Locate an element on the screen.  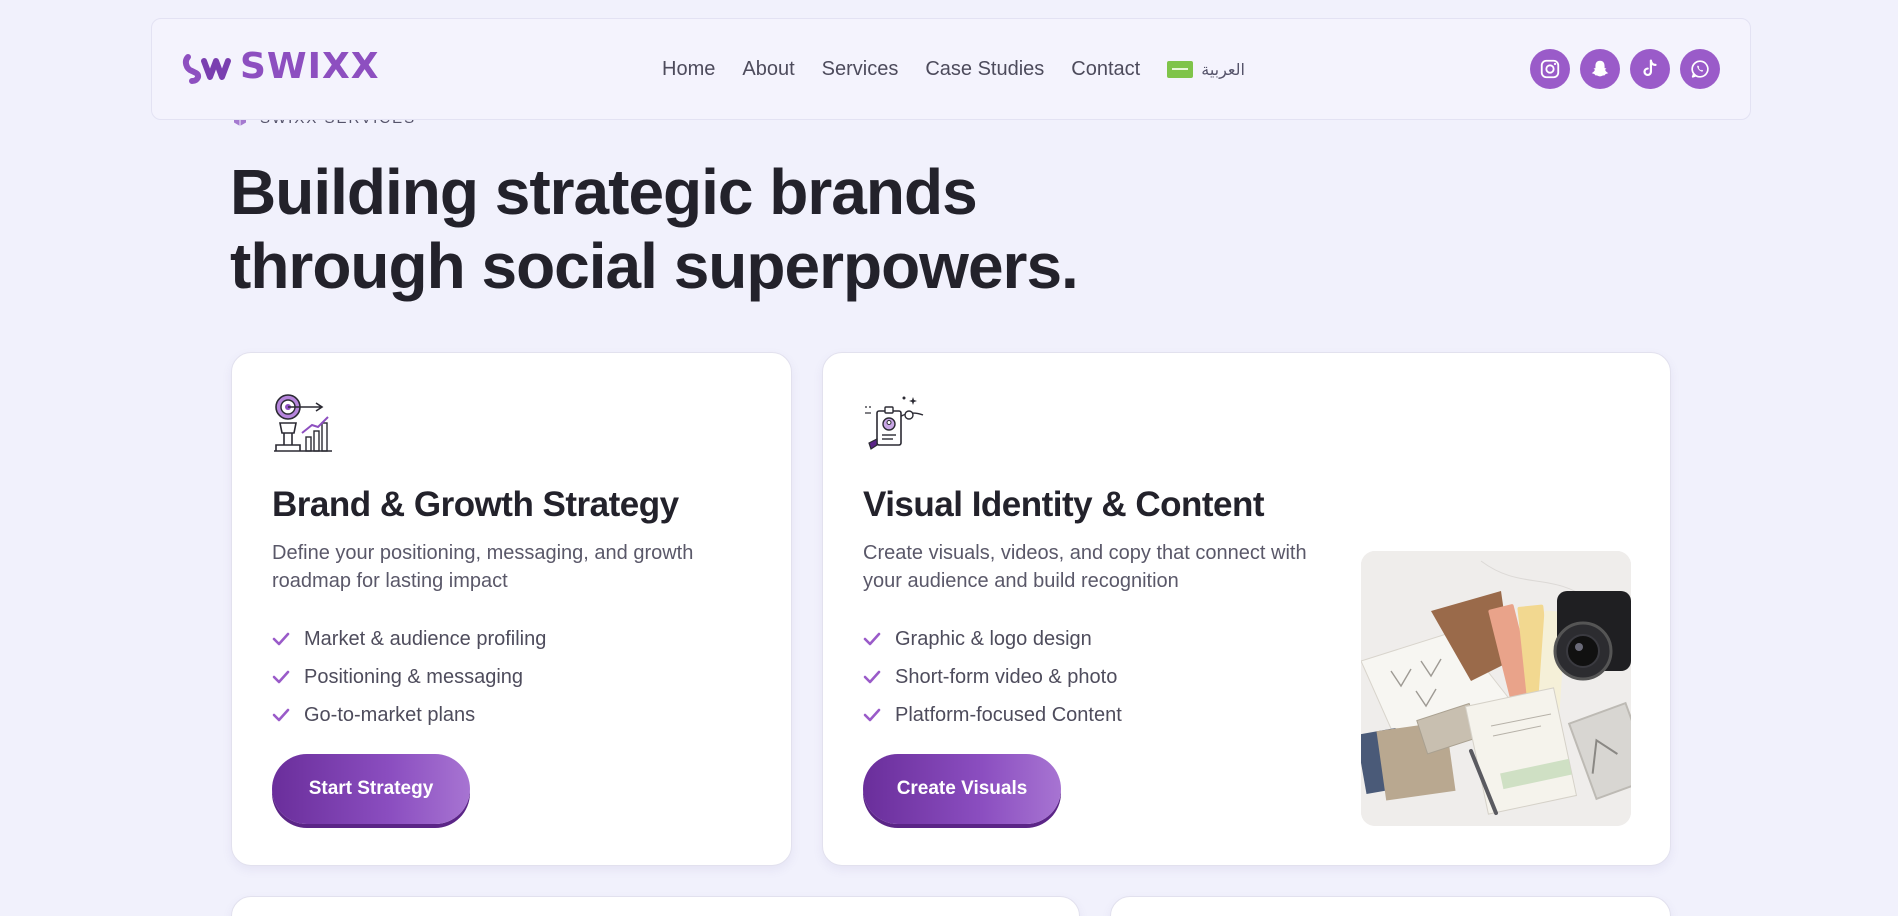
list-item: Market & audience profiling is located at coordinates (409, 639).